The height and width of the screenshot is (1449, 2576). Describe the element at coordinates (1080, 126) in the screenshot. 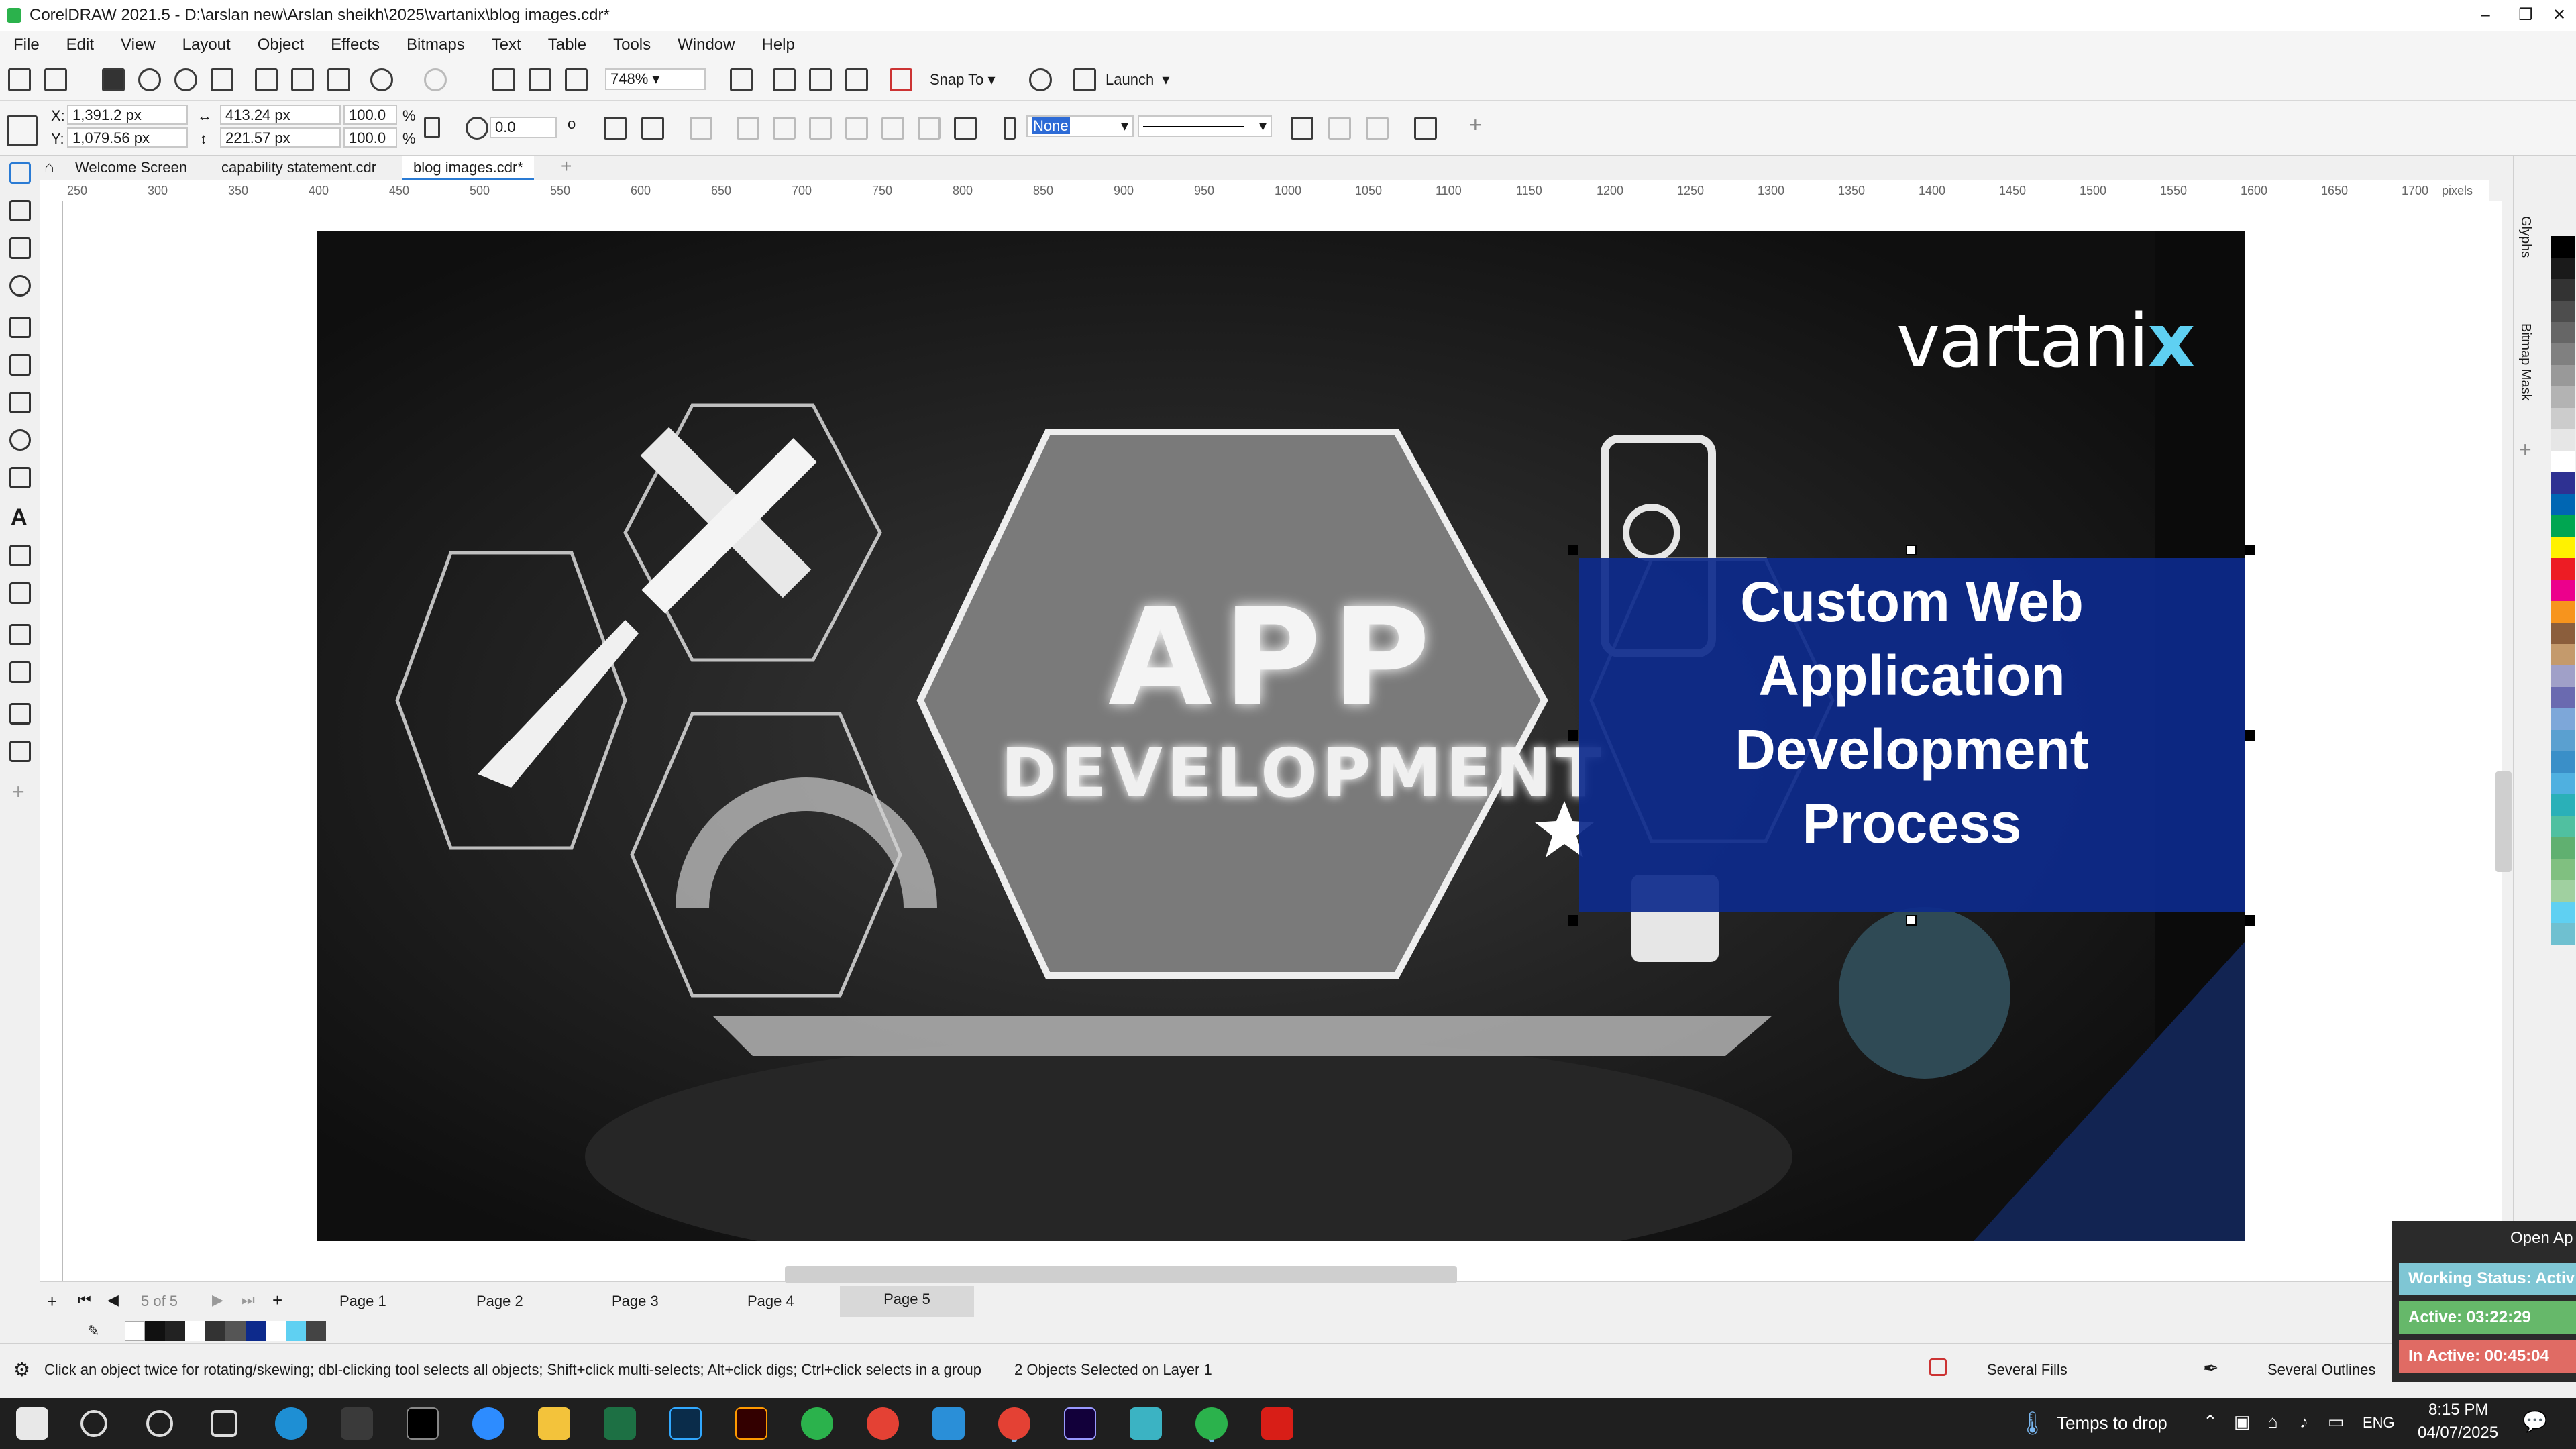

I see `outline-width-field: None ▾` at that location.